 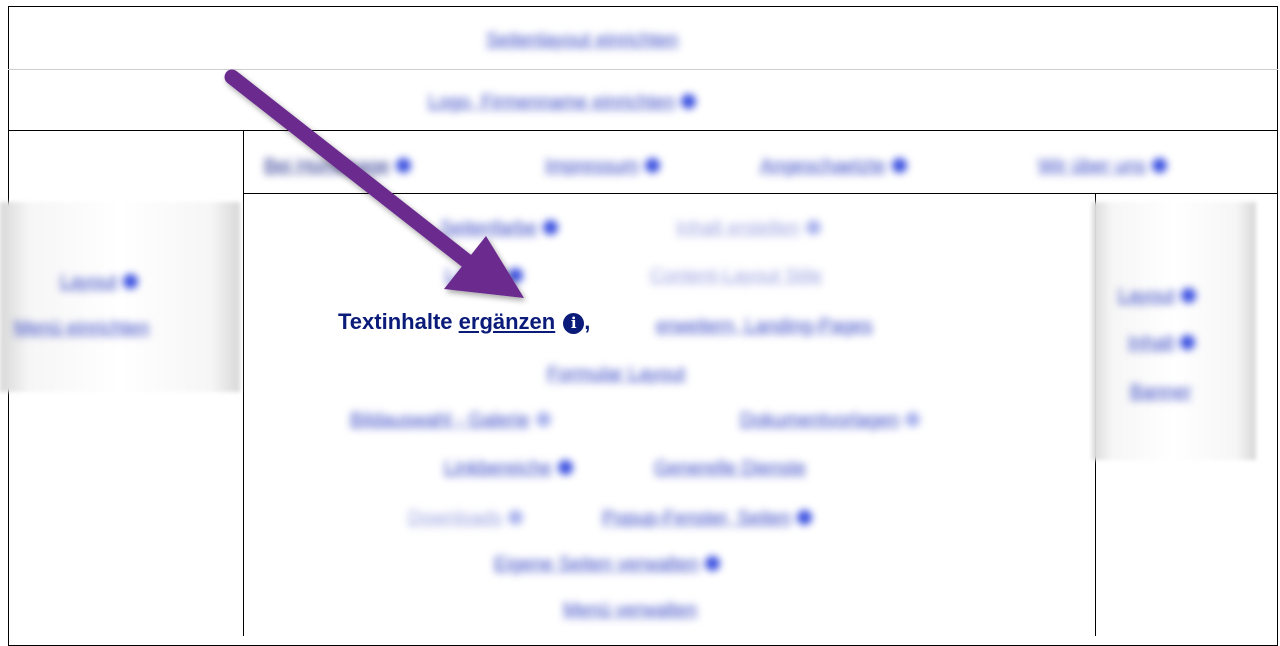 What do you see at coordinates (374, 183) in the screenshot?
I see `pointer-arrow-icon` at bounding box center [374, 183].